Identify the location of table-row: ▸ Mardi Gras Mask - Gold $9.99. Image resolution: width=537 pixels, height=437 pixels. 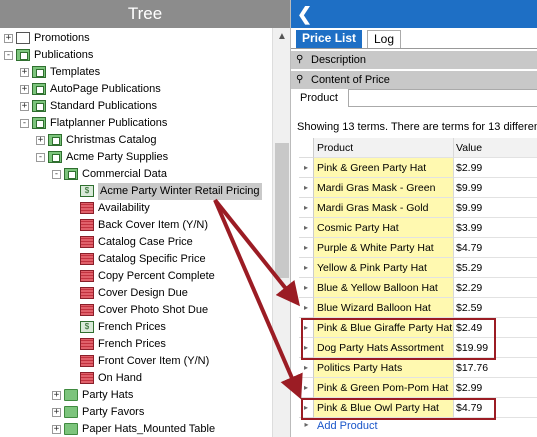
(418, 208).